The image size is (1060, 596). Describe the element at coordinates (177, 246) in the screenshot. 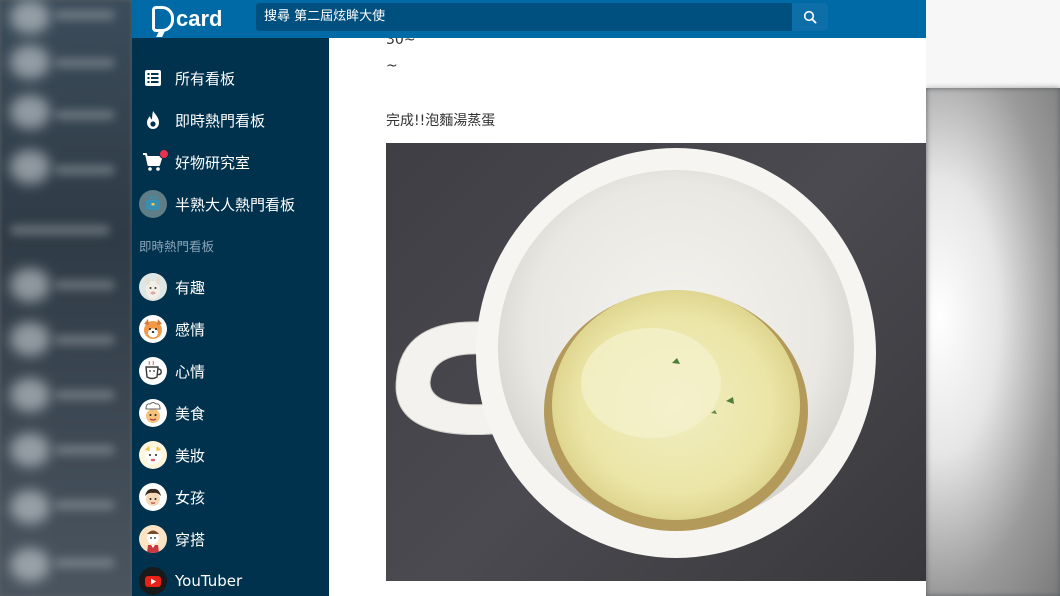

I see `section-title-trending: 即時熱門看板` at that location.